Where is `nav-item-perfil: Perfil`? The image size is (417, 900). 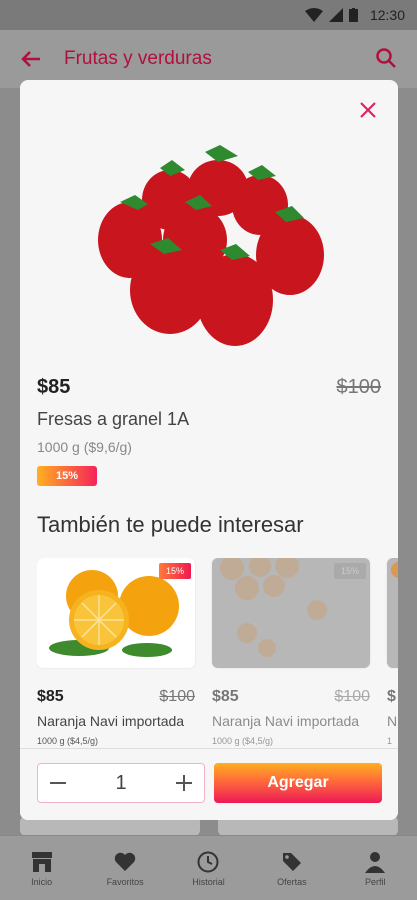
nav-item-perfil: Perfil is located at coordinates (375, 868).